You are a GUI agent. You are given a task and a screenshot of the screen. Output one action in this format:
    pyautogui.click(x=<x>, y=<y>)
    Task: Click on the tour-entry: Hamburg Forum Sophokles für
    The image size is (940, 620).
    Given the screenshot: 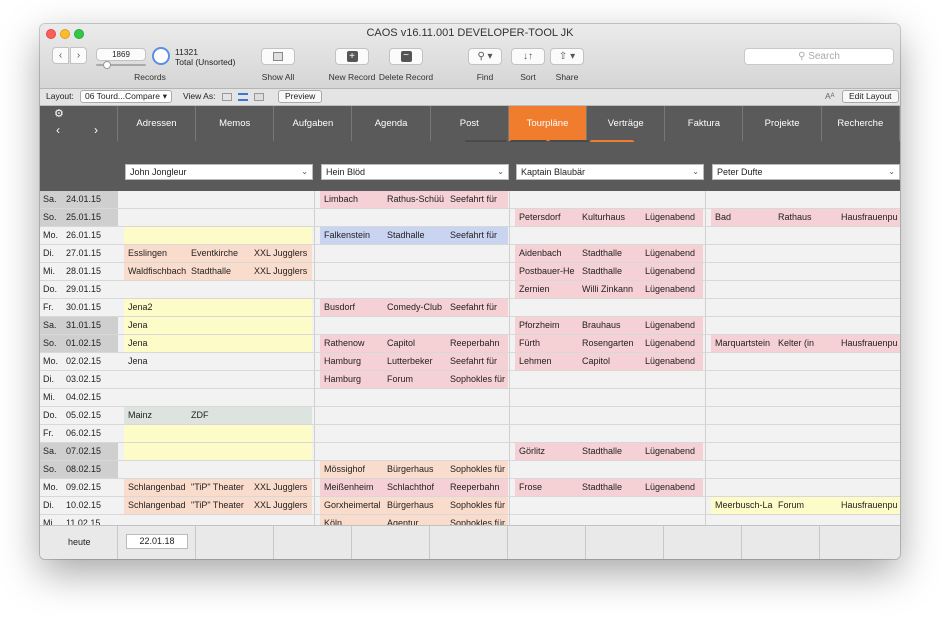 What is the action you would take?
    pyautogui.click(x=414, y=379)
    